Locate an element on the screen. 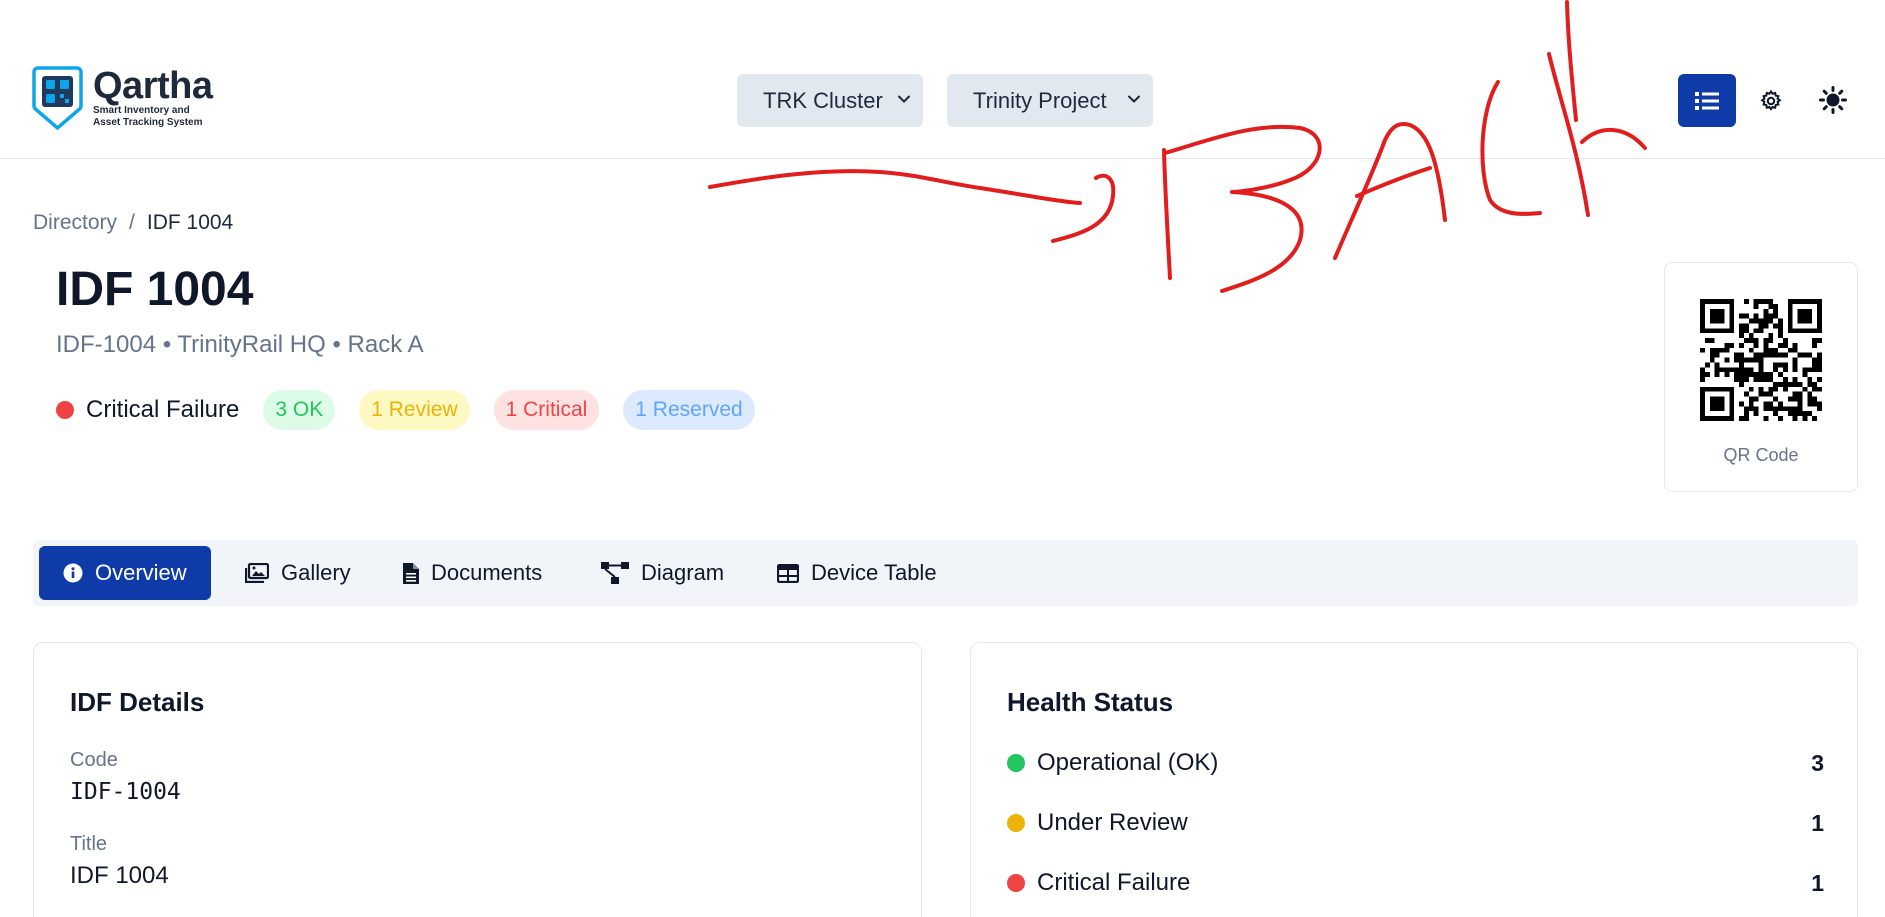  breadcrumb: Directory / IDF 1004 is located at coordinates (133, 223).